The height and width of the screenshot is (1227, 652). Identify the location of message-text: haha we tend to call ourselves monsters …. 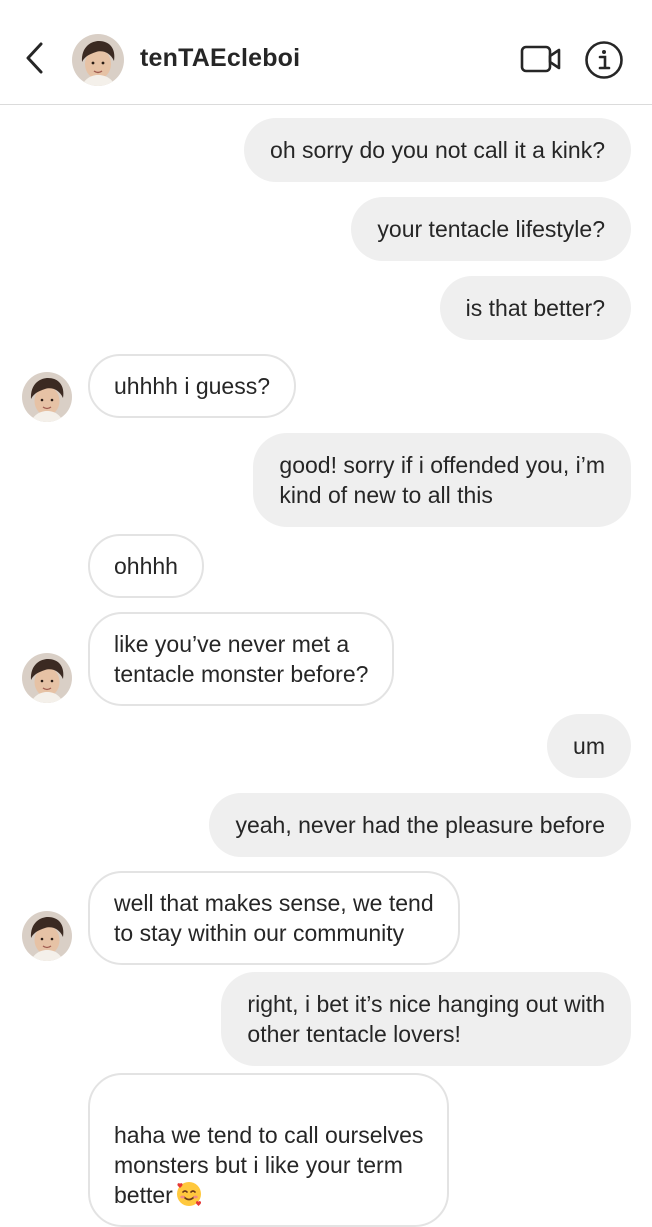
(269, 1165).